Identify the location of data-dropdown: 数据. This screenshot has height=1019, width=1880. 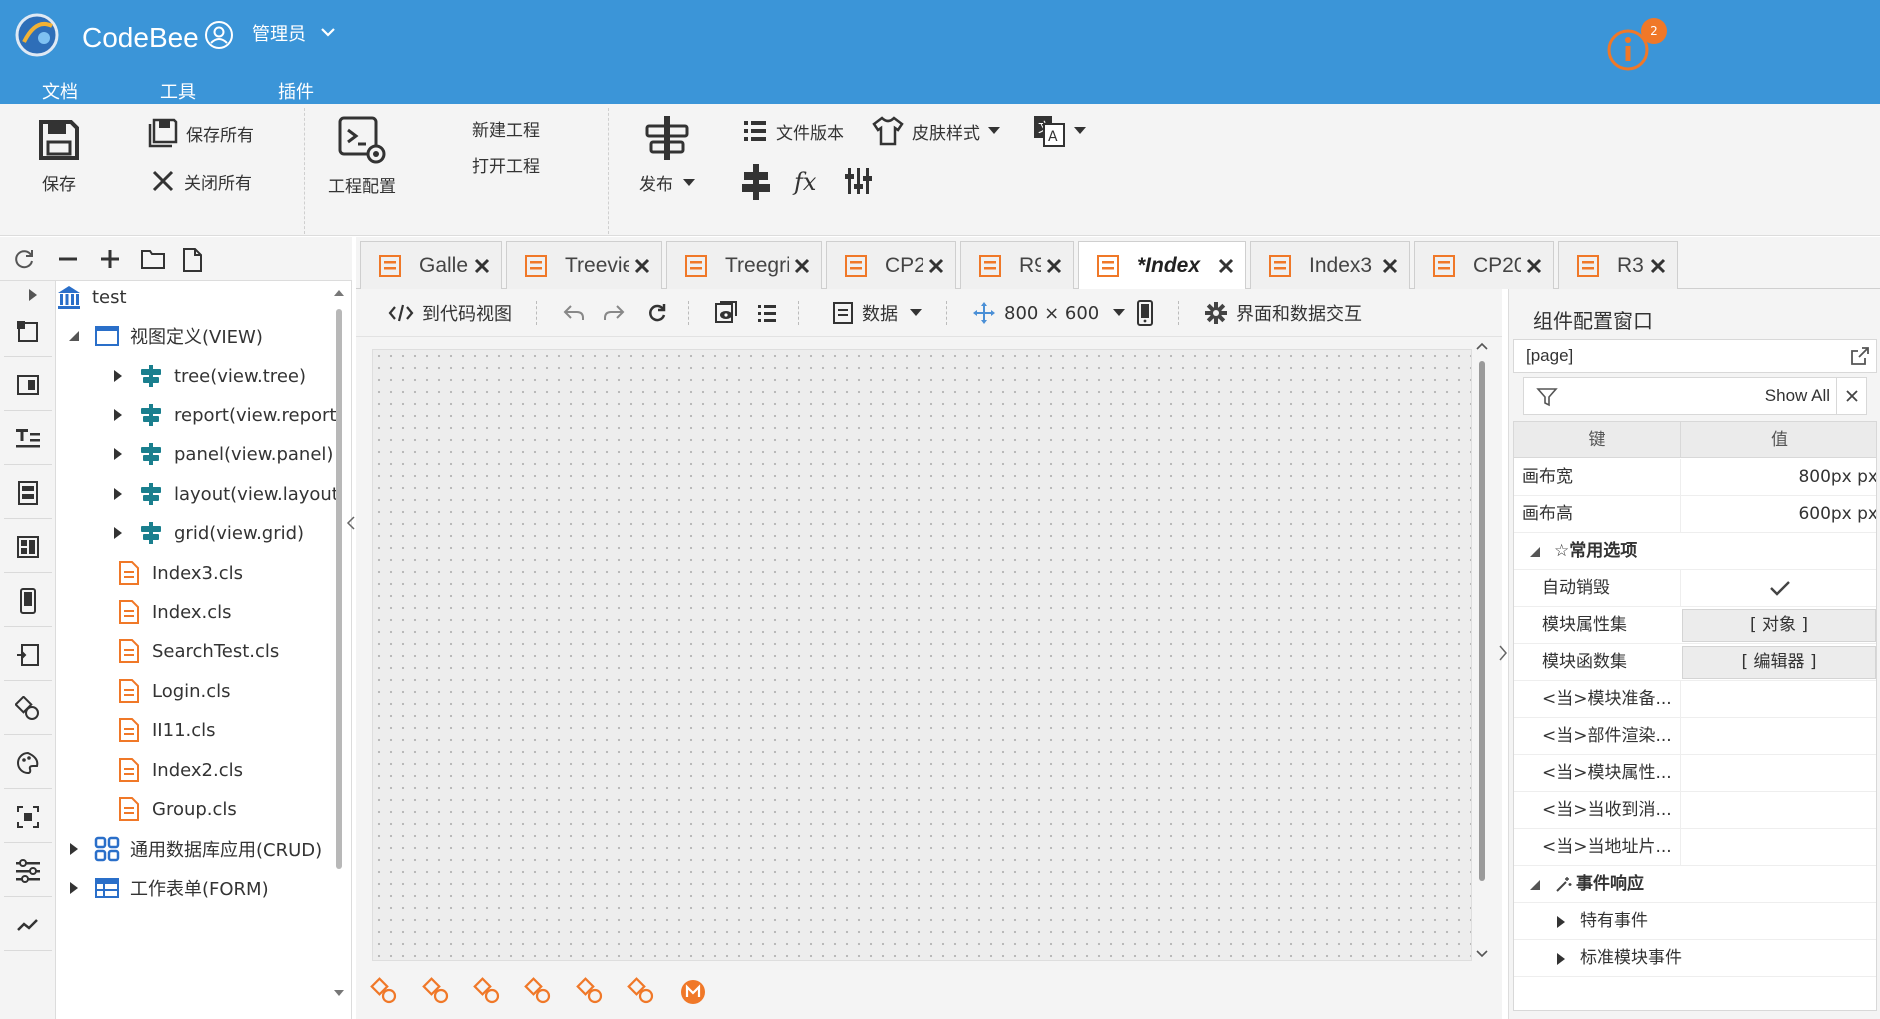
(877, 313).